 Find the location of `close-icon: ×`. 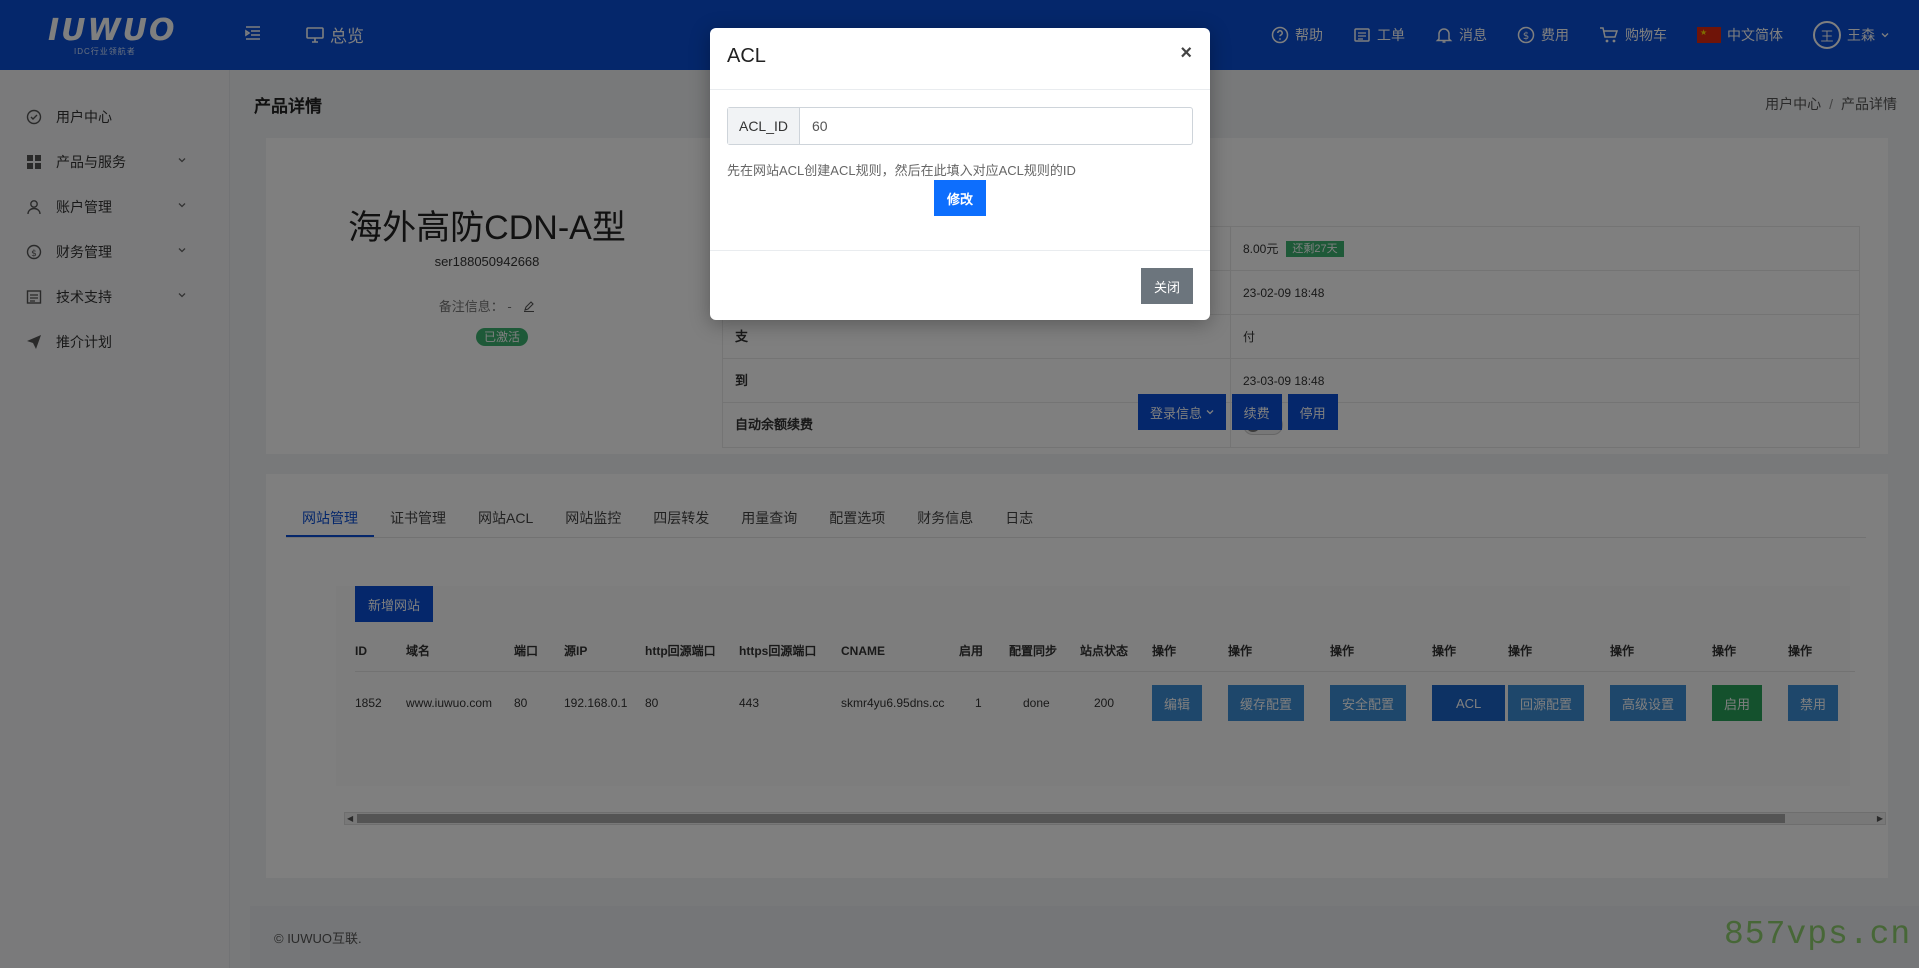

close-icon: × is located at coordinates (1186, 53).